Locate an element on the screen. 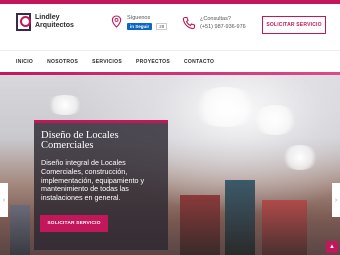 The image size is (340, 255). nav-item-contacto: CONTACTO is located at coordinates (199, 62).